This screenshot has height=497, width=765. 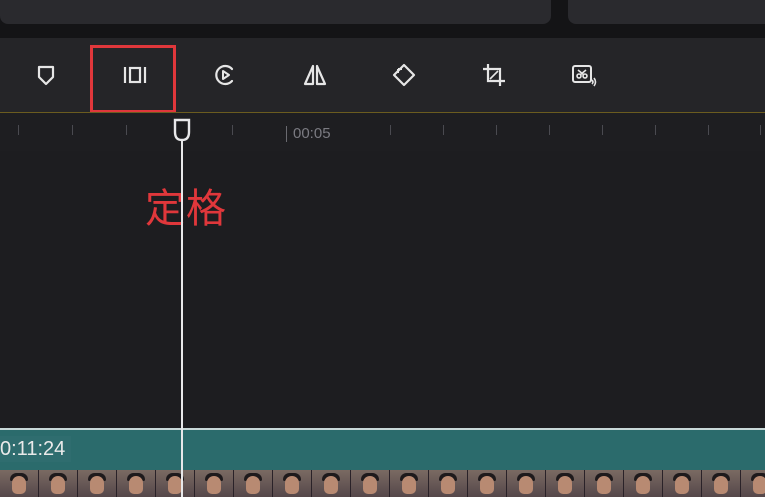 I want to click on freeze-frame-icon, so click(x=135, y=75).